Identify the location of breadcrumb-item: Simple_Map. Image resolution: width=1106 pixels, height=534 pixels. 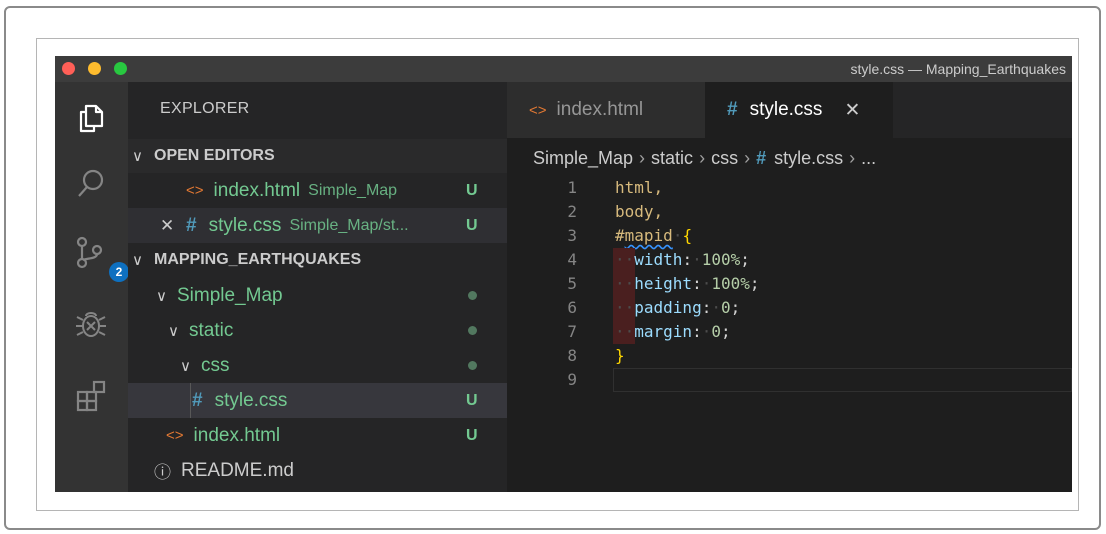
(583, 158).